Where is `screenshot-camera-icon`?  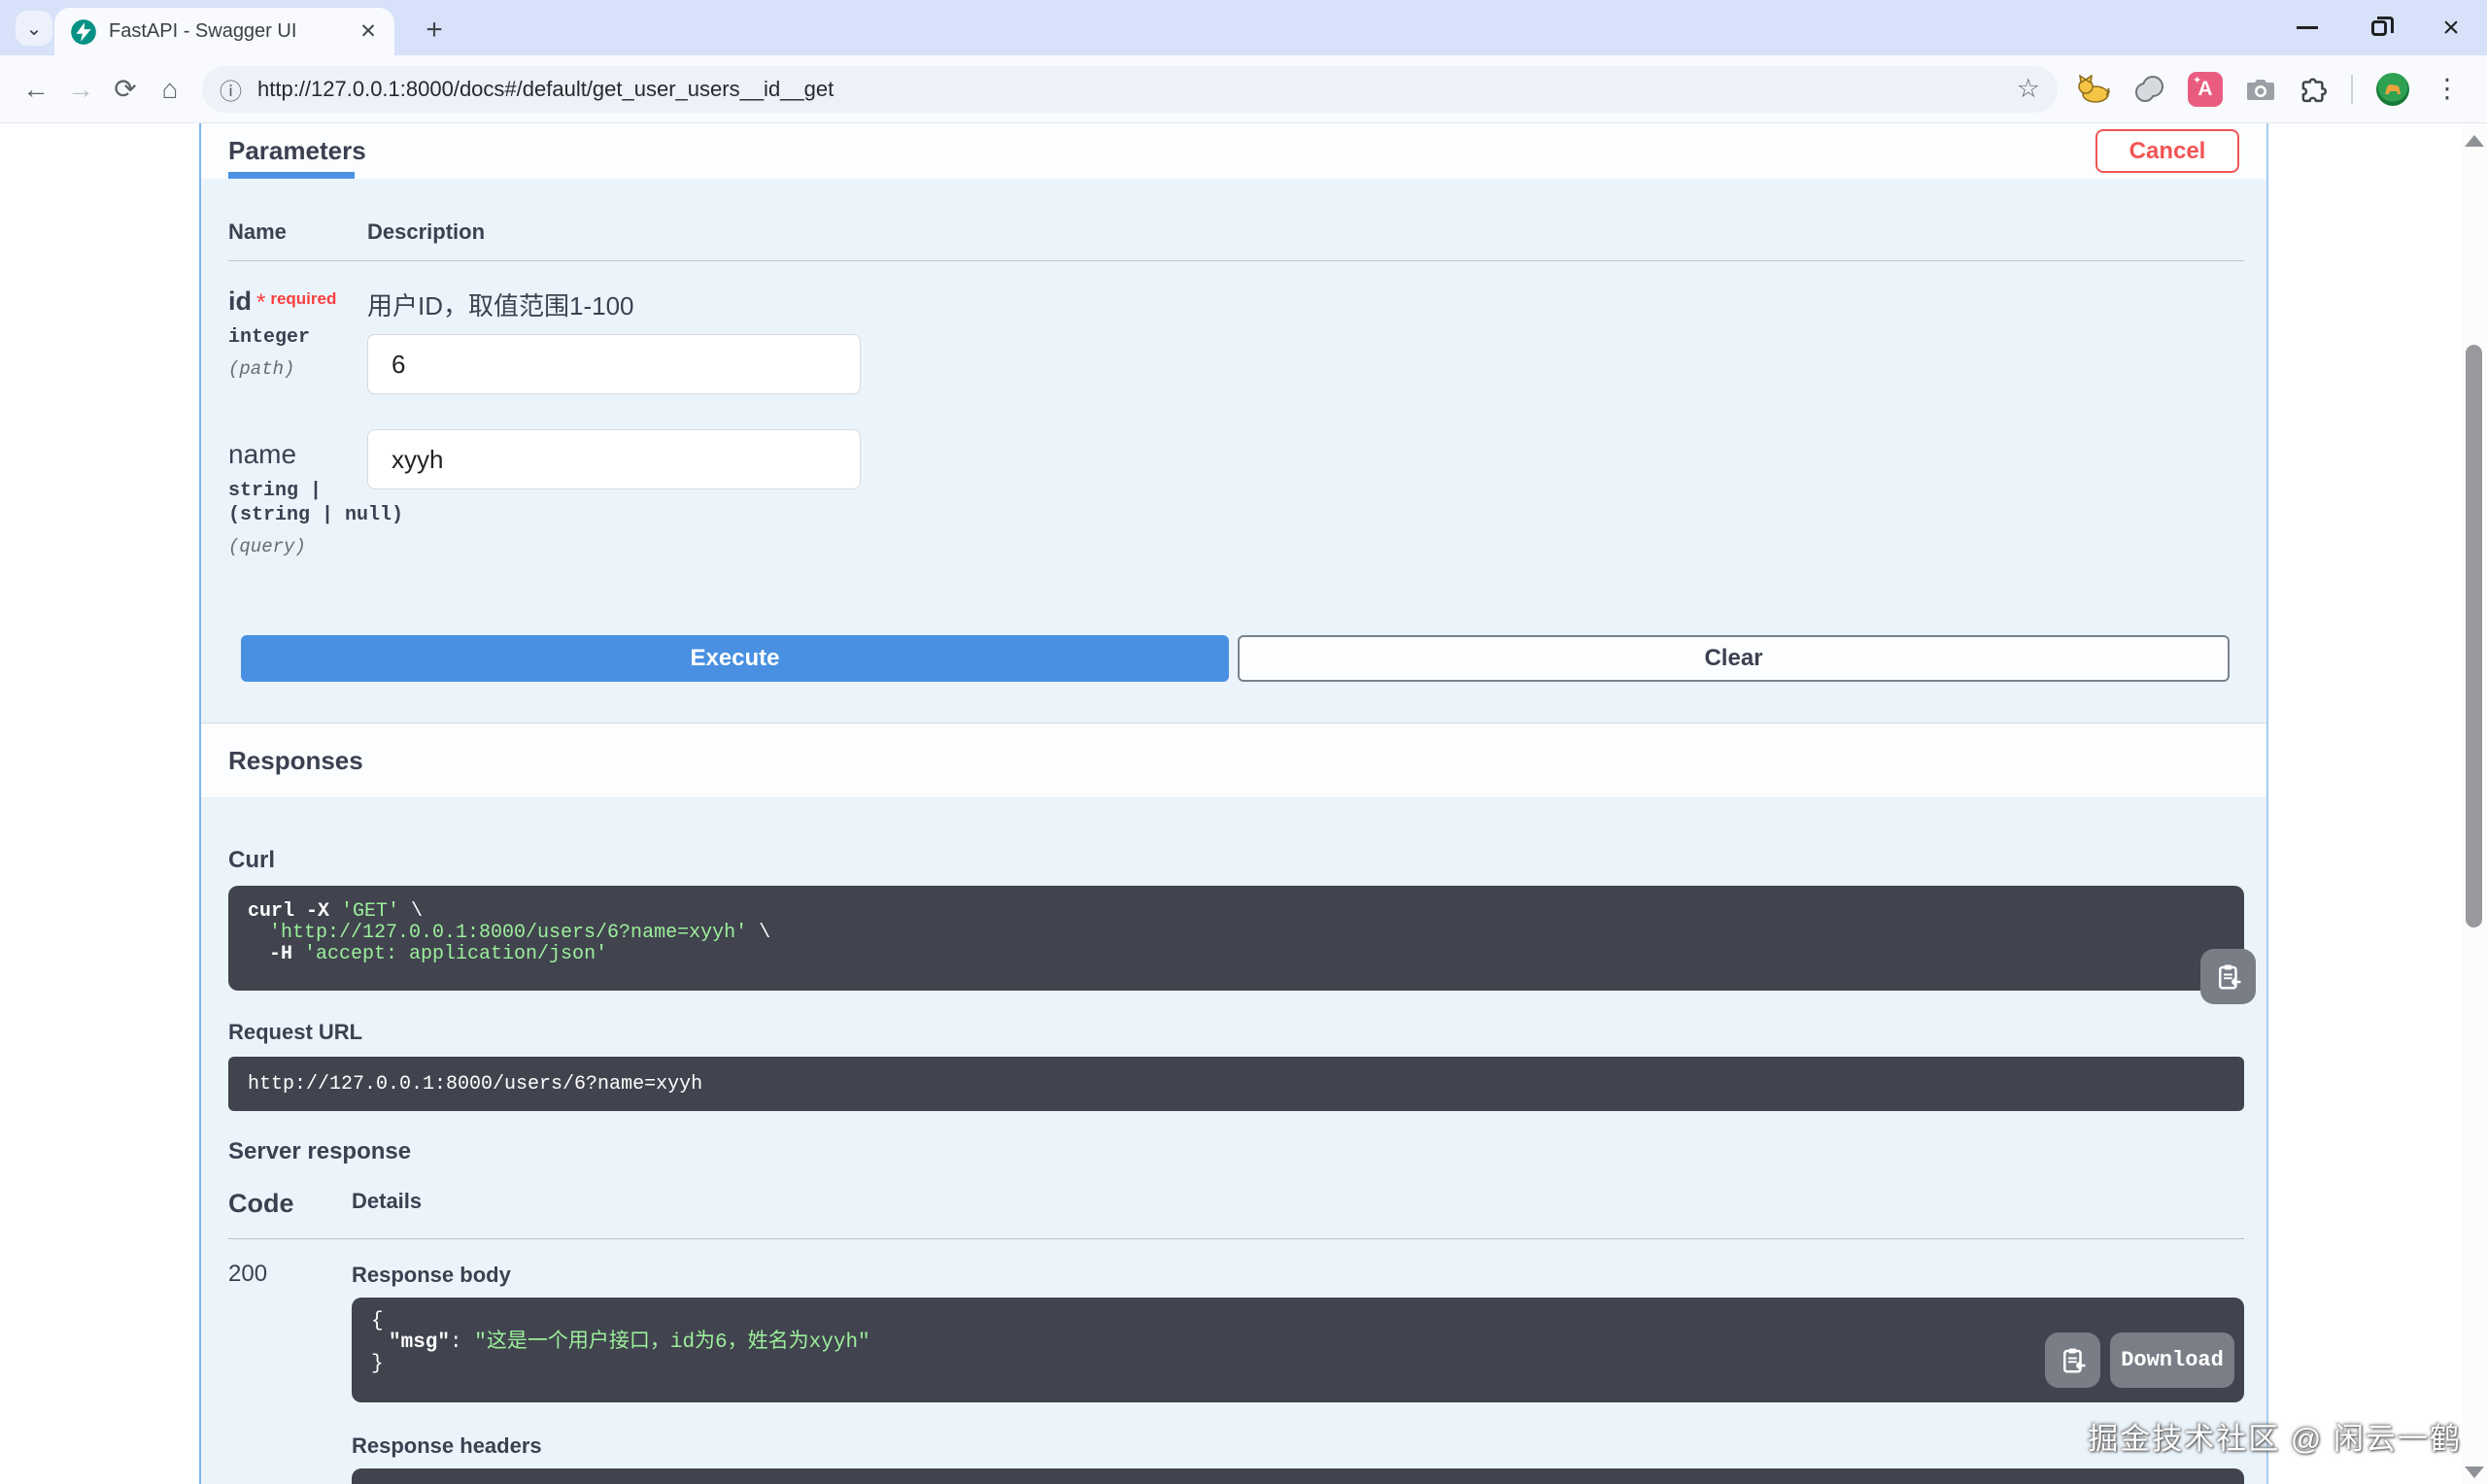
screenshot-camera-icon is located at coordinates (2260, 90).